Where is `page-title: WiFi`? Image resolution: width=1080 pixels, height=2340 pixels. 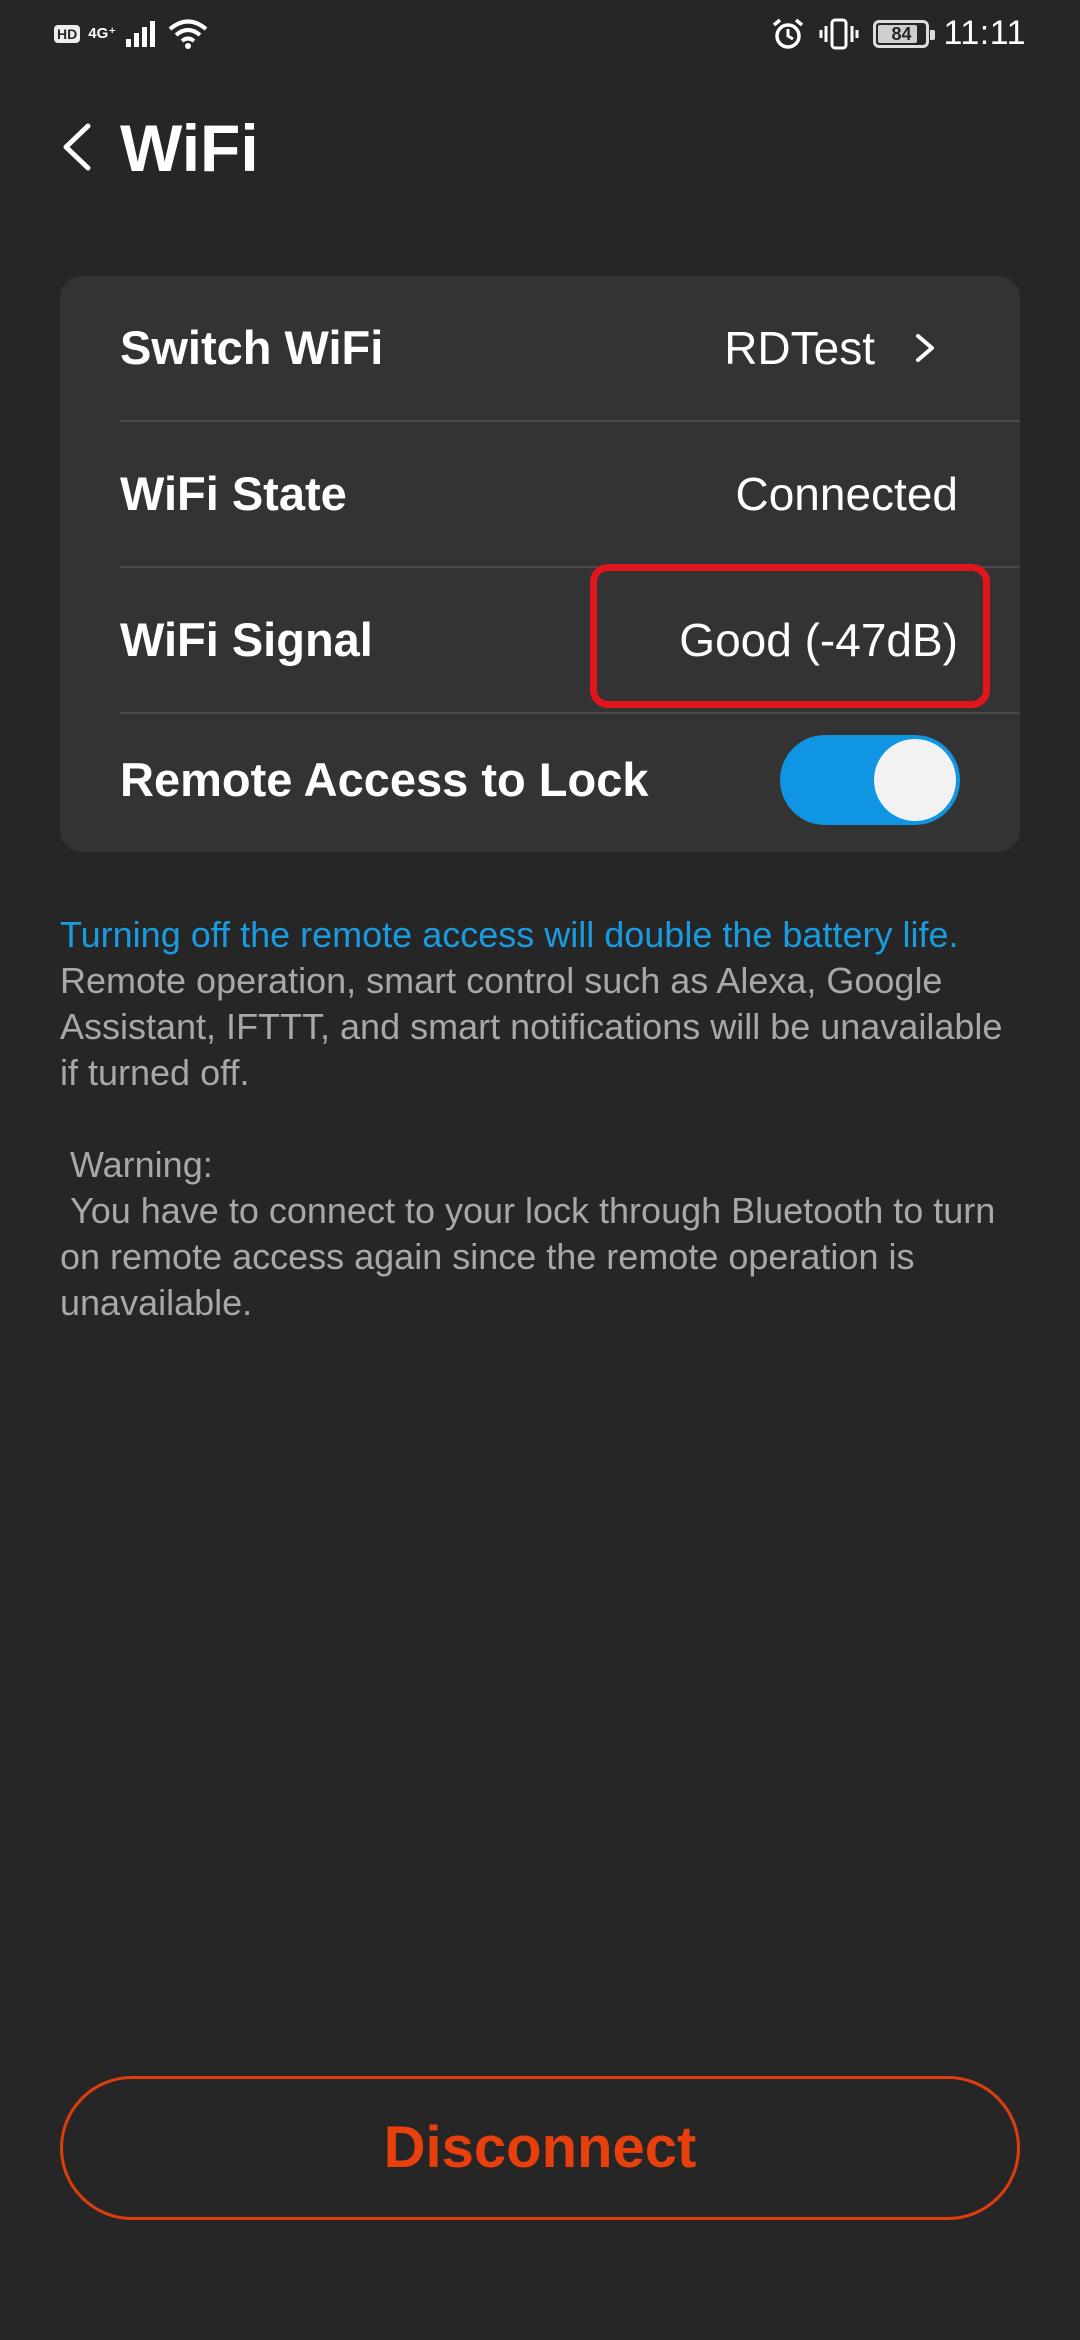 page-title: WiFi is located at coordinates (189, 148).